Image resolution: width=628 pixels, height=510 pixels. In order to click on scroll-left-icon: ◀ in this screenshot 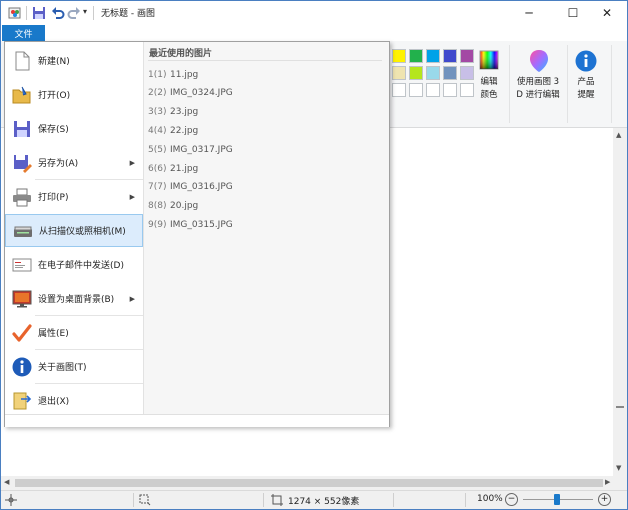, I will do `click(6, 482)`.